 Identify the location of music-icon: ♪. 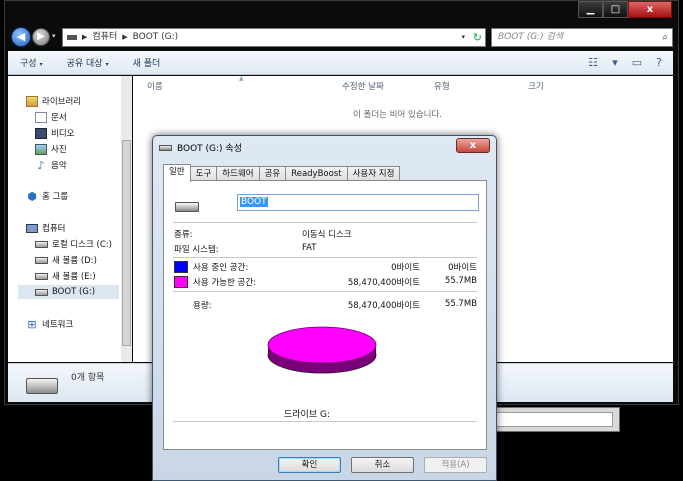
(41, 165).